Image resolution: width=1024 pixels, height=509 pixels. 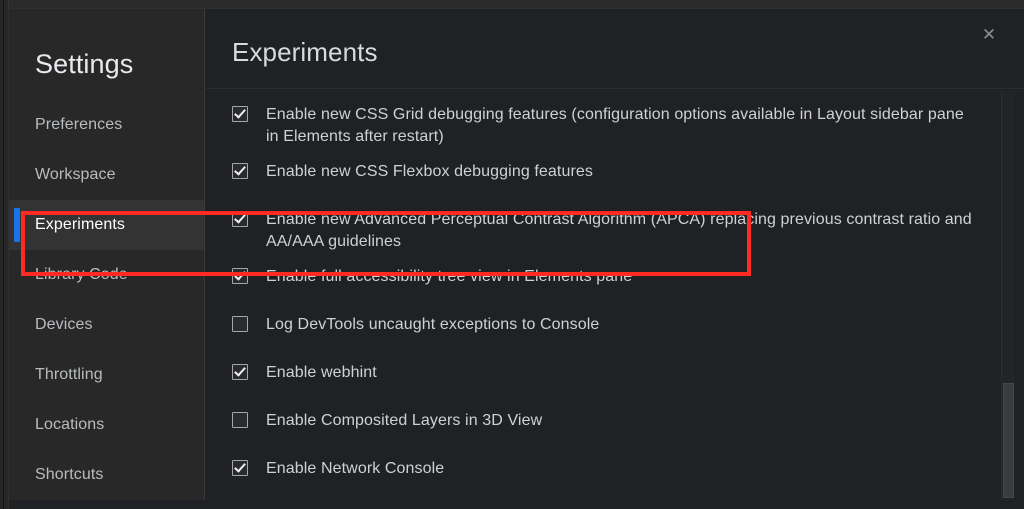 I want to click on window-top-edge, so click(x=512, y=4).